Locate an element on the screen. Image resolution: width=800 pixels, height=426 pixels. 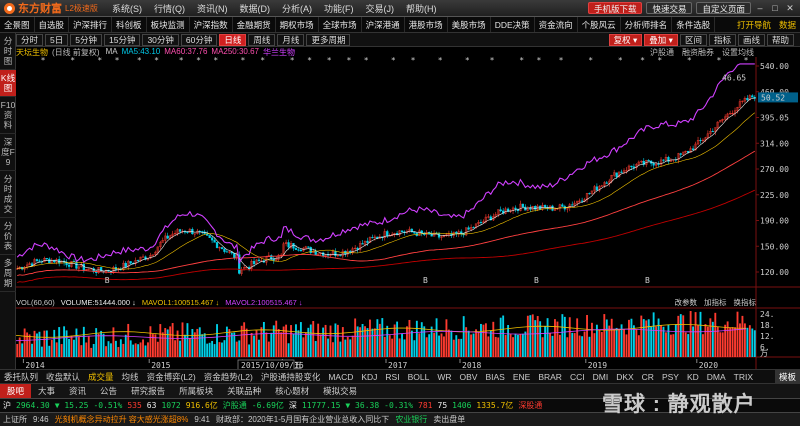
nav-item-11: 美股市场 is located at coordinates (469, 24).